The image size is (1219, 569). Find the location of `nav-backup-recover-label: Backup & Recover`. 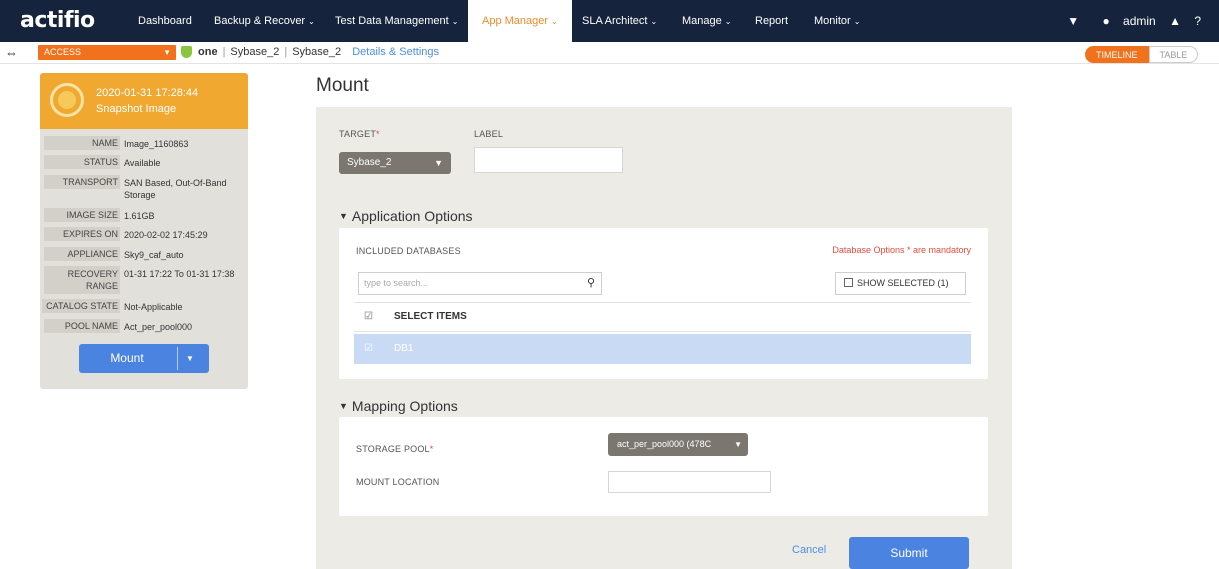

nav-backup-recover-label: Backup & Recover is located at coordinates (260, 21).